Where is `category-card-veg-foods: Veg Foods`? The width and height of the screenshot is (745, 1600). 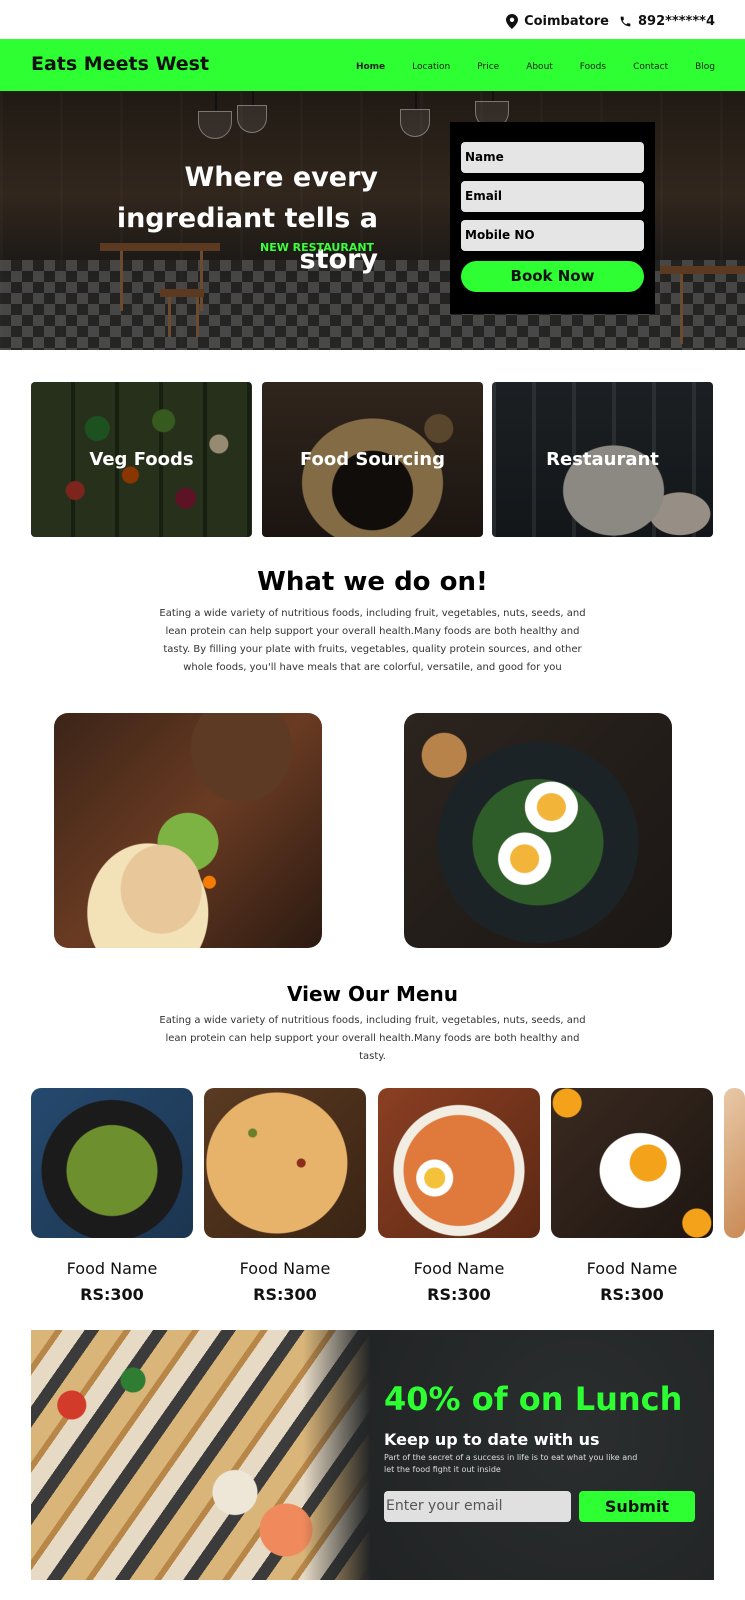 category-card-veg-foods: Veg Foods is located at coordinates (141, 459).